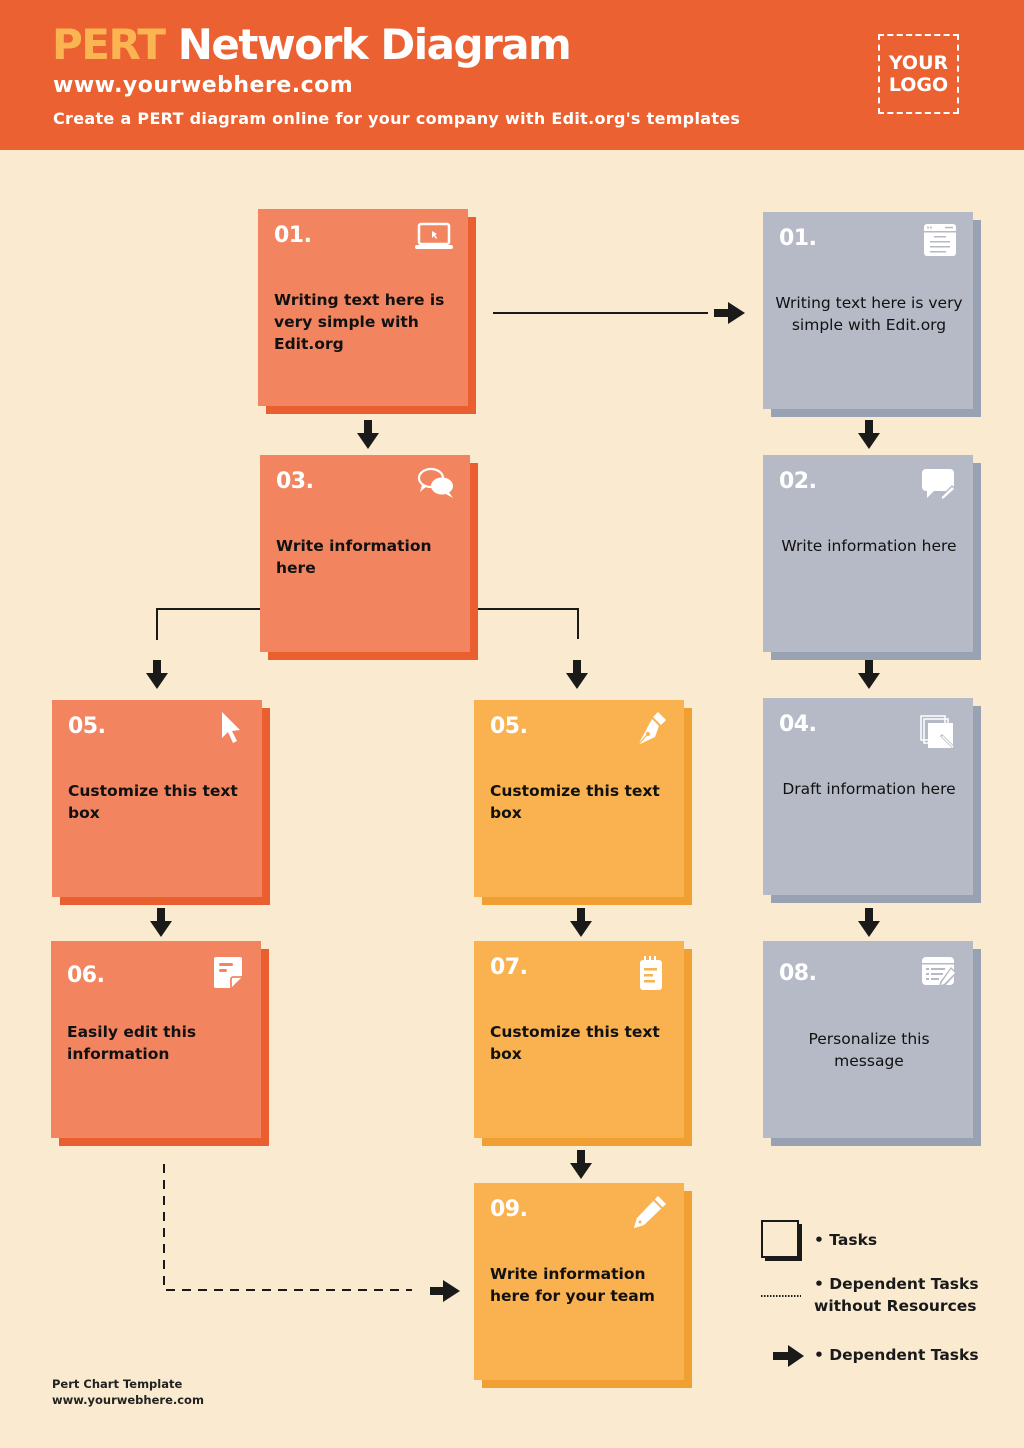  What do you see at coordinates (651, 973) in the screenshot?
I see `notepad-icon` at bounding box center [651, 973].